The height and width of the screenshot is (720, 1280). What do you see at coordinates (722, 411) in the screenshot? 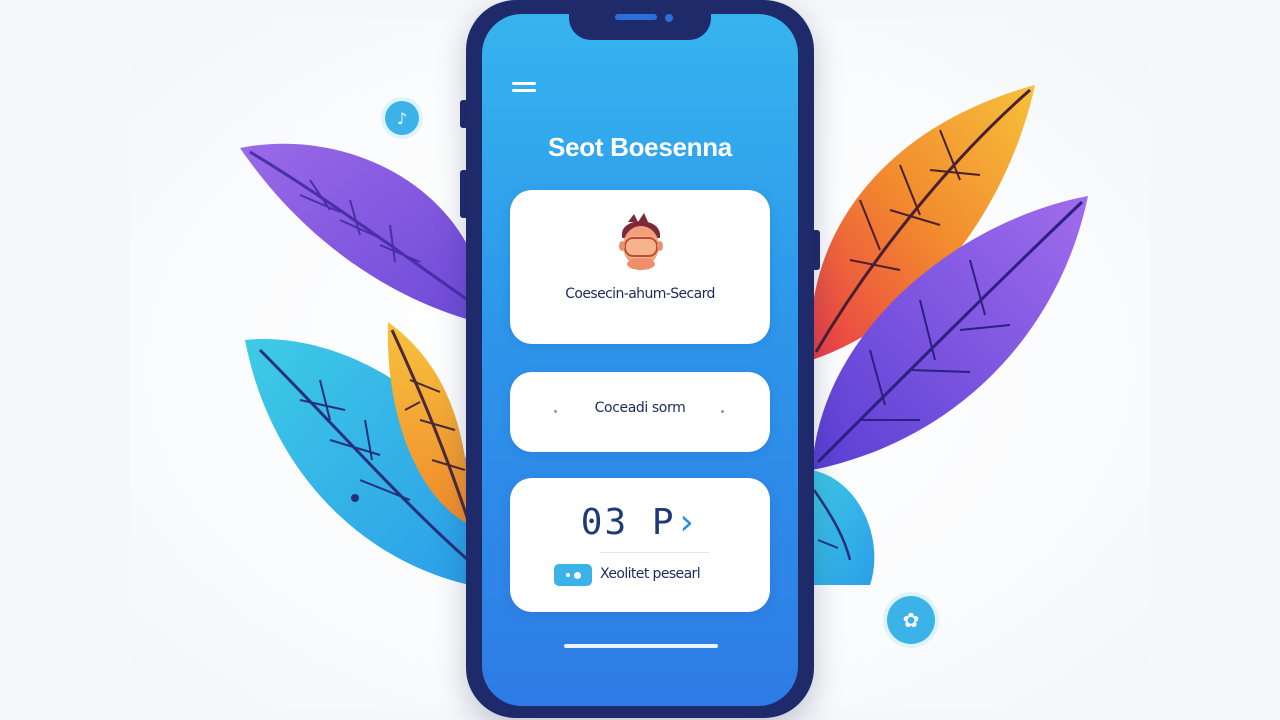
I see `button-dot-right` at bounding box center [722, 411].